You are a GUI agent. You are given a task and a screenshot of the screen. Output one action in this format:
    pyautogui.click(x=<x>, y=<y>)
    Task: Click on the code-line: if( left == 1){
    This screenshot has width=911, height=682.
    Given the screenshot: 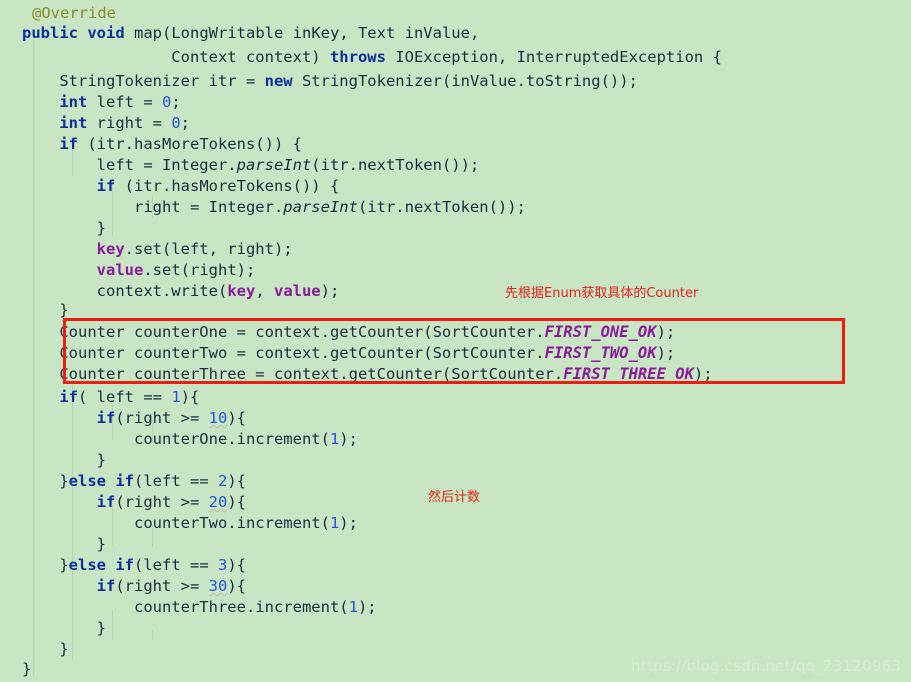 What is the action you would take?
    pyautogui.click(x=129, y=397)
    